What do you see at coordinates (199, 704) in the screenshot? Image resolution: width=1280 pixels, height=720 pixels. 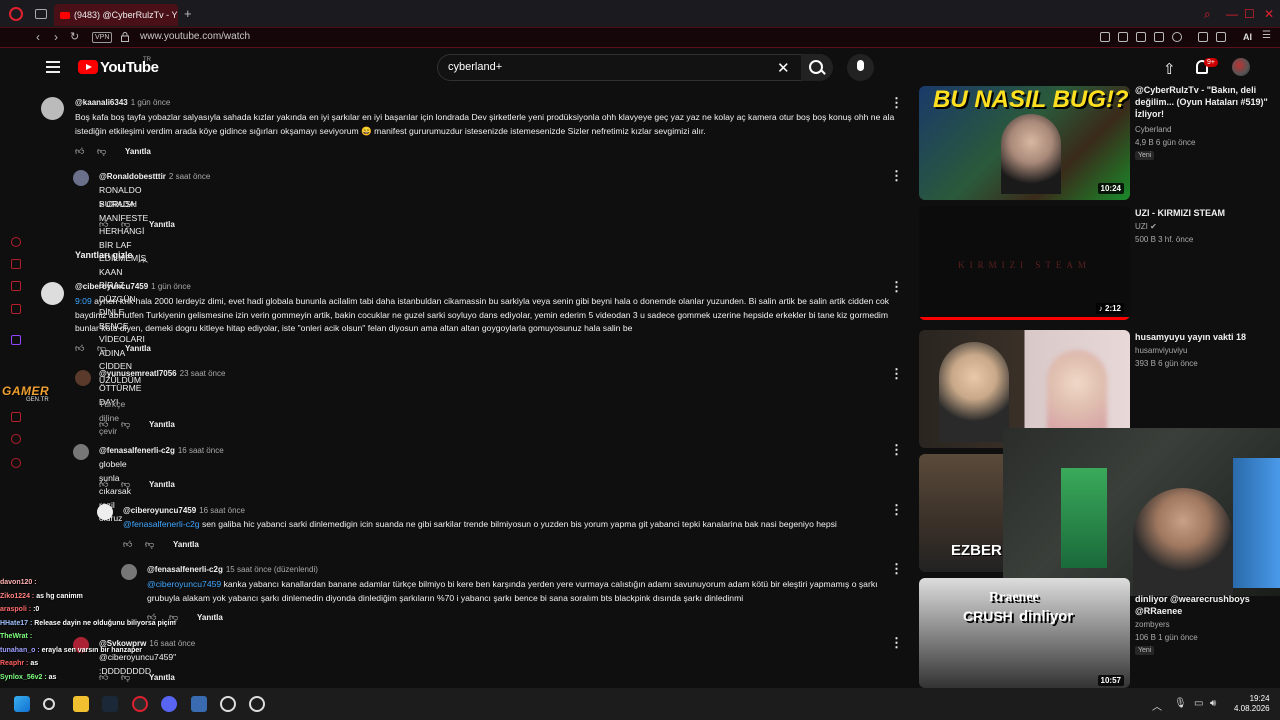 I see `app-icon` at bounding box center [199, 704].